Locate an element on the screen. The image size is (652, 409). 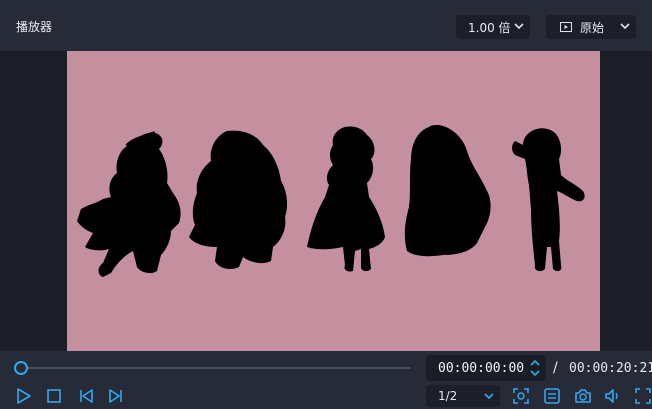
aspect-ratio-dropdown: 原始 is located at coordinates (591, 27).